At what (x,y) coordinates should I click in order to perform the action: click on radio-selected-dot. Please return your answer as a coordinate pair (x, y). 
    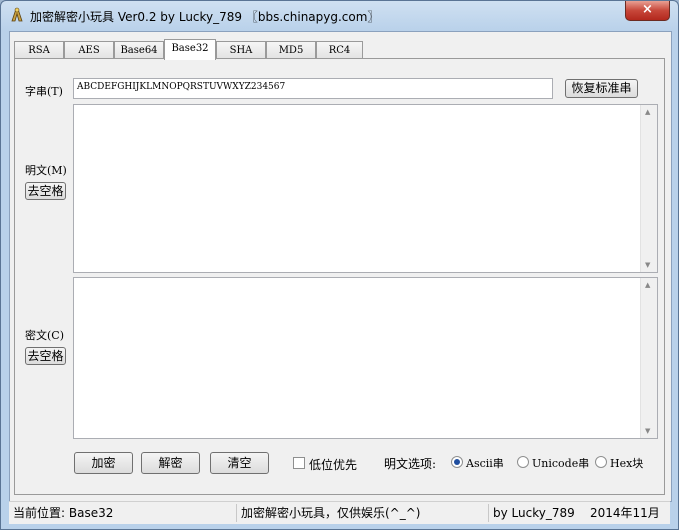
    Looking at the image, I should click on (457, 462).